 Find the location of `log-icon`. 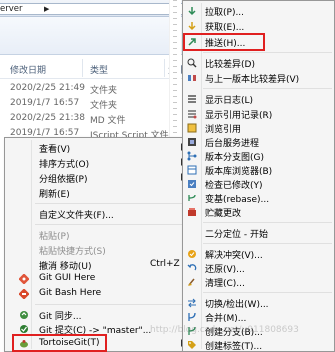

log-icon is located at coordinates (192, 99).